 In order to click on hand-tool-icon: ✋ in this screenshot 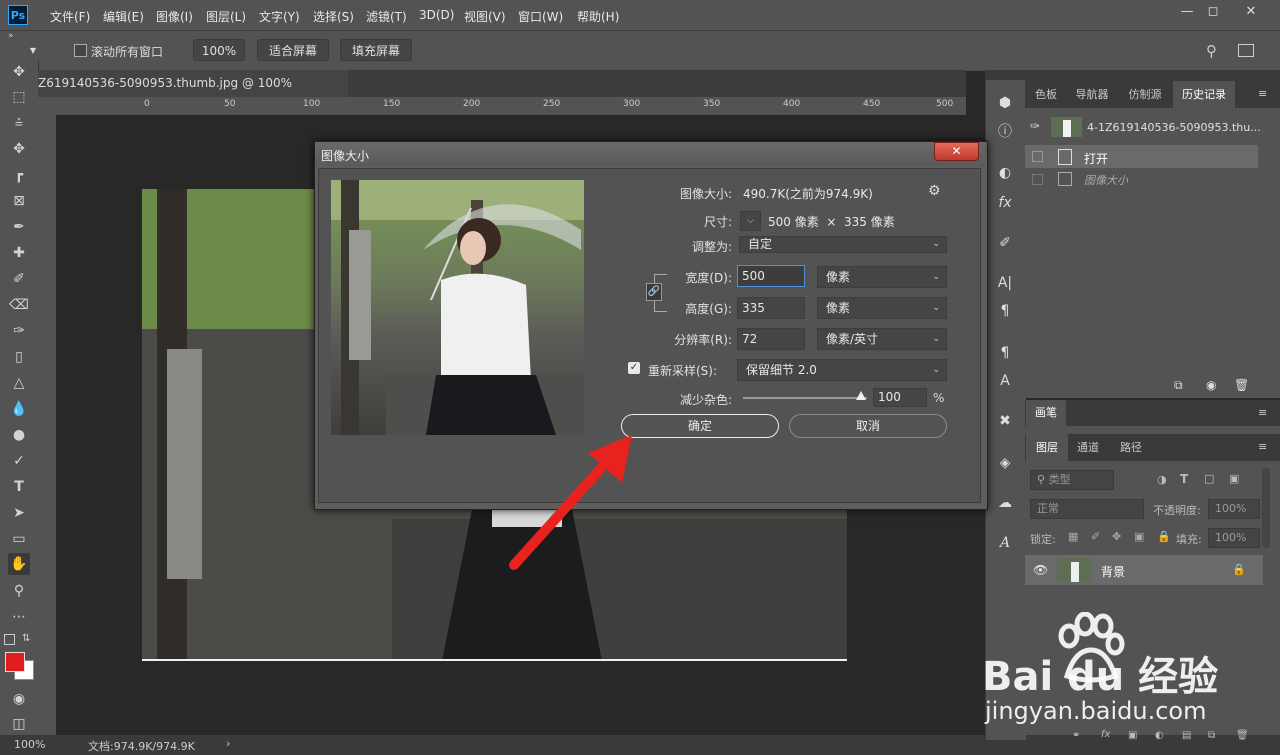, I will do `click(19, 564)`.